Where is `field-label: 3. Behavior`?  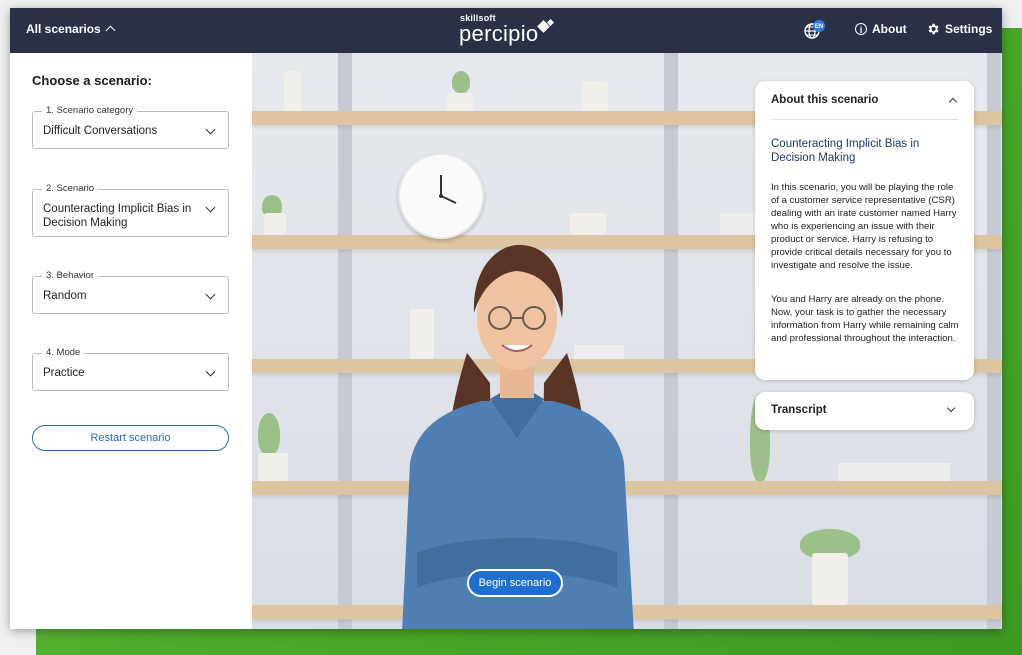 field-label: 3. Behavior is located at coordinates (70, 275).